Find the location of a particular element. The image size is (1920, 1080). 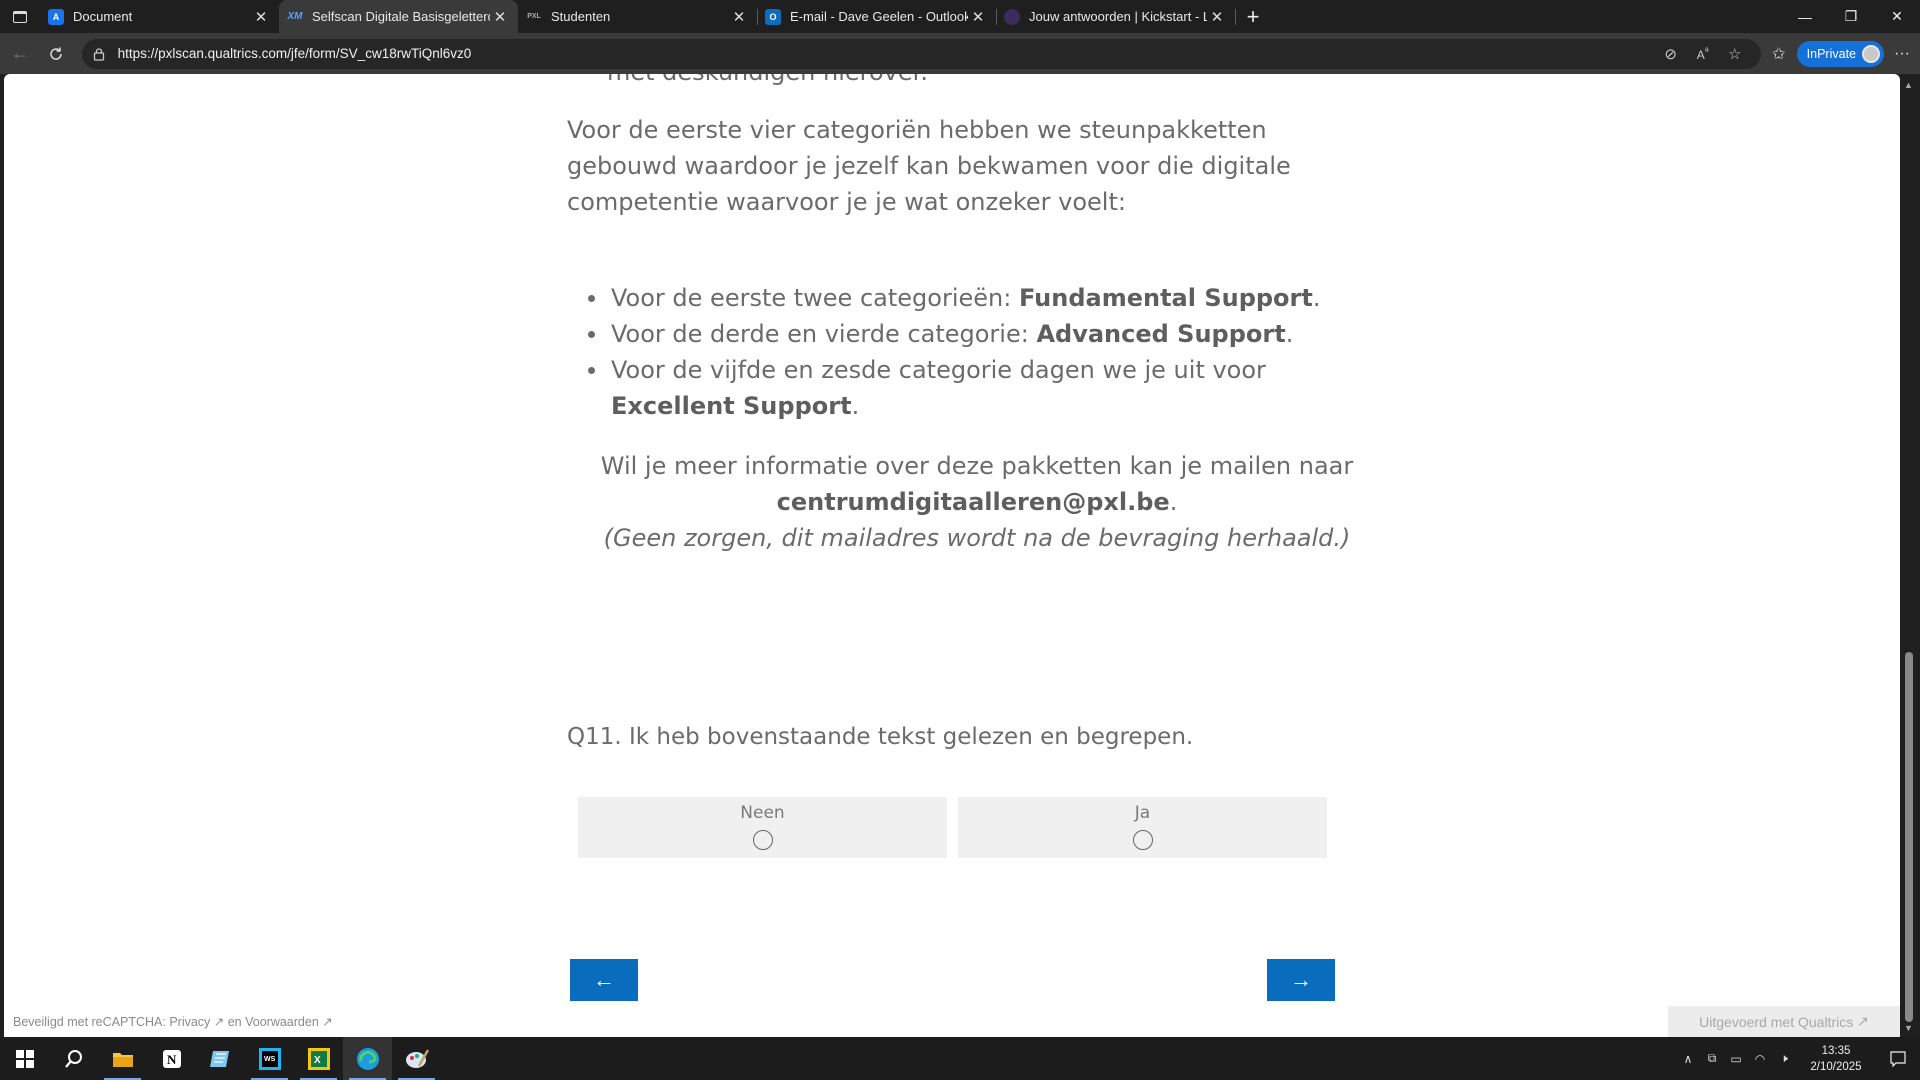

tab-outlook: O E-mail - Dave Geelen - Outlook ✕ is located at coordinates (877, 16).